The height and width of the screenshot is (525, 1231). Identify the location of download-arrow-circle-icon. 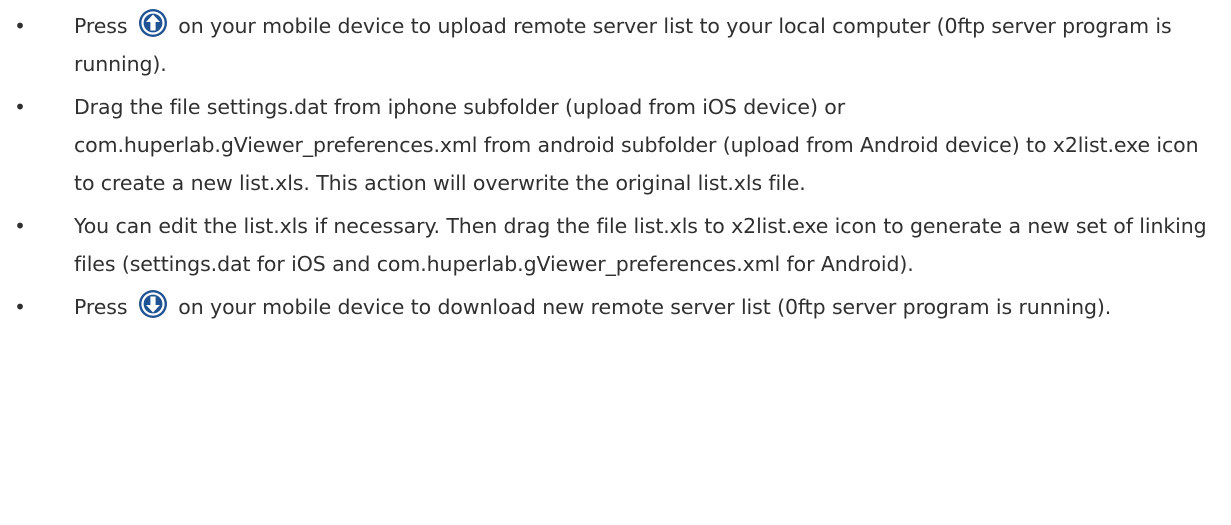
(153, 304).